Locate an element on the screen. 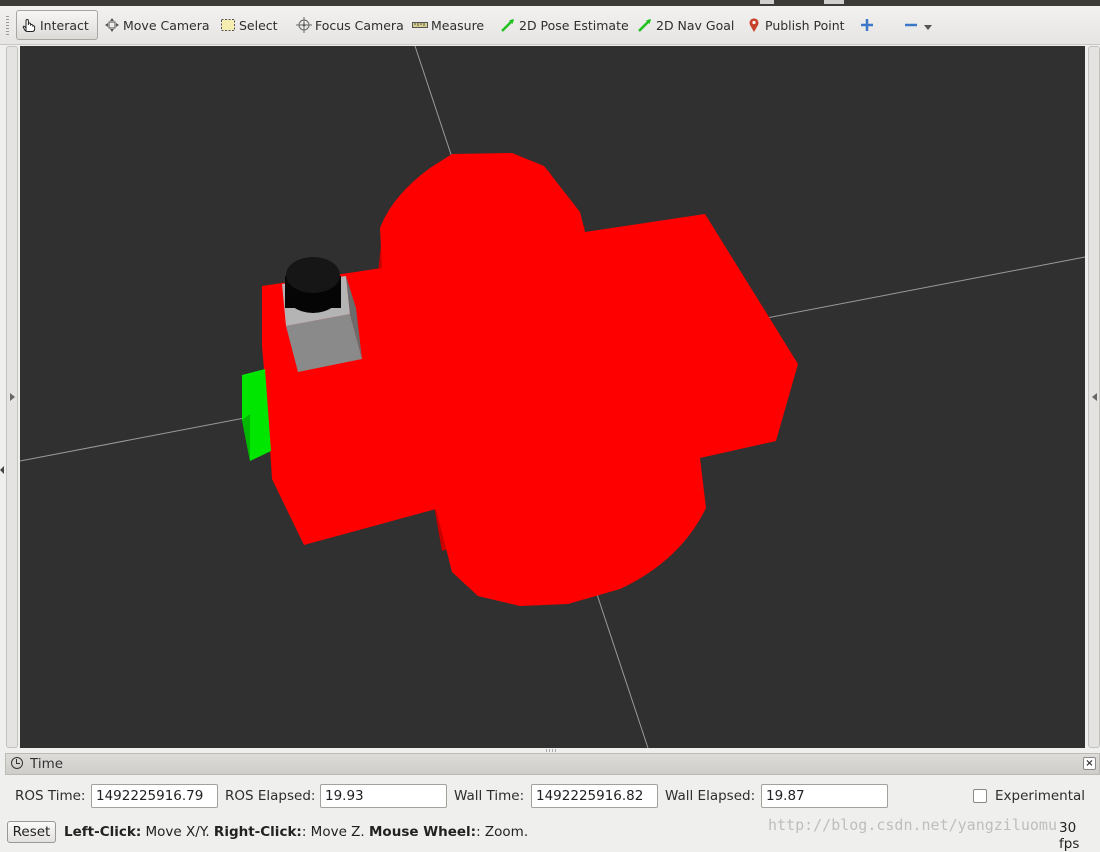 The image size is (1100, 852). wall-time-label: Wall Time: is located at coordinates (489, 796).